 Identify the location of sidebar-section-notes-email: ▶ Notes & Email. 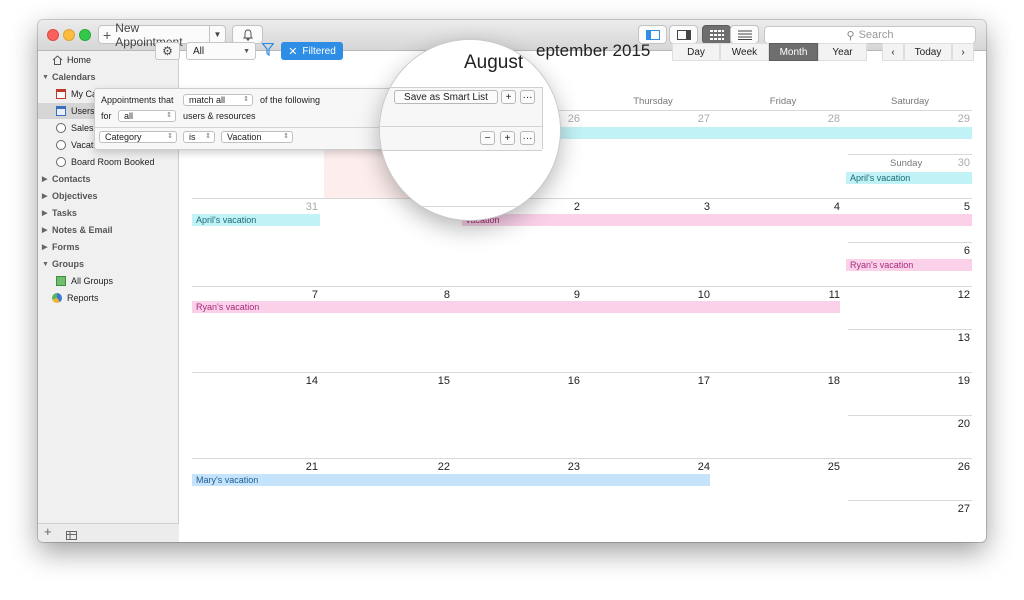
(108, 230).